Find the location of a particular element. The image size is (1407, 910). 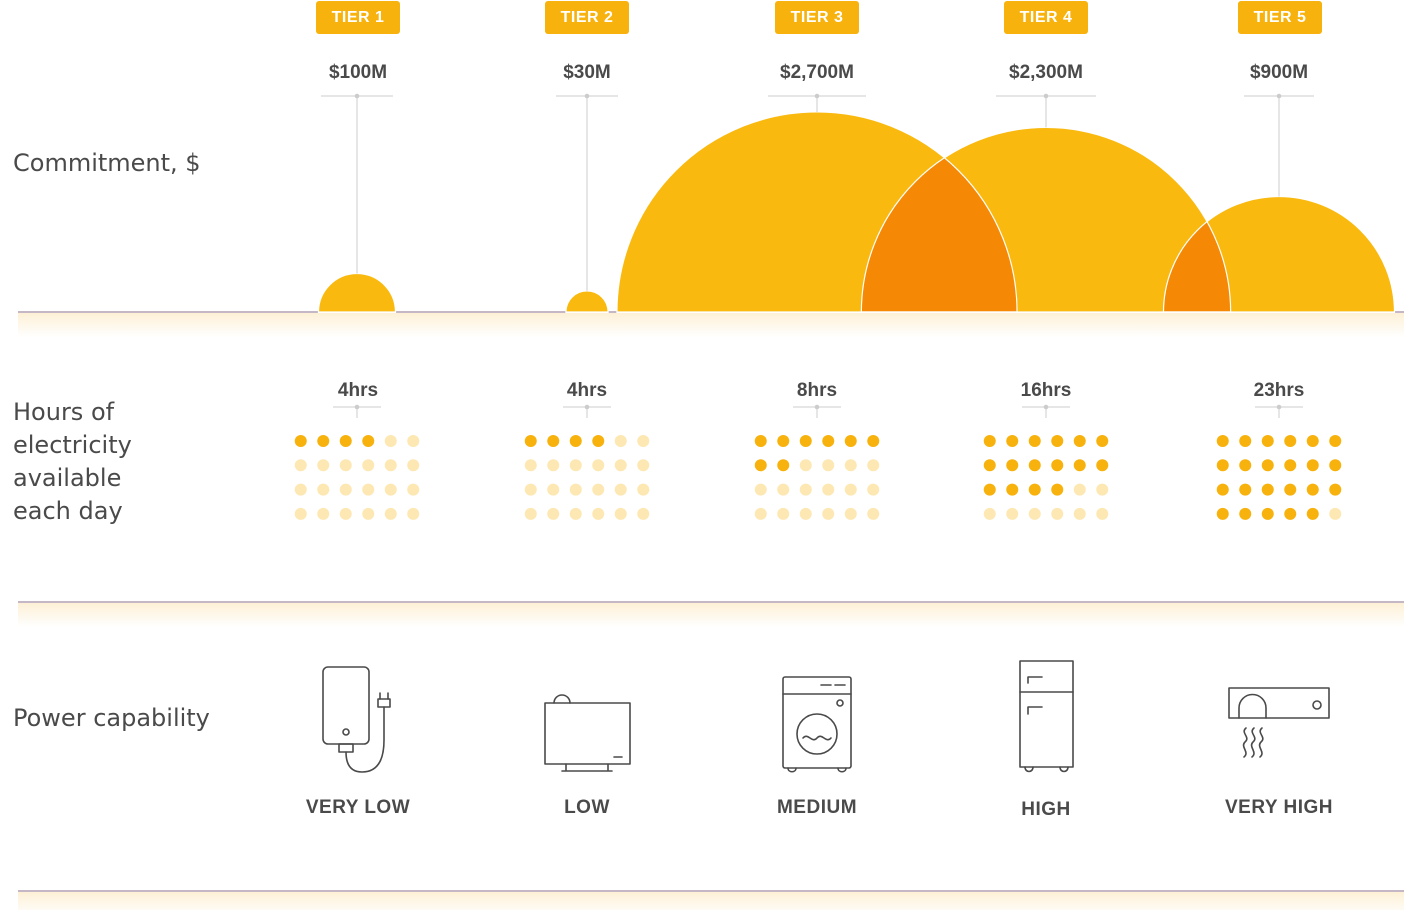

power-level-label: MEDIUM is located at coordinates (817, 807).